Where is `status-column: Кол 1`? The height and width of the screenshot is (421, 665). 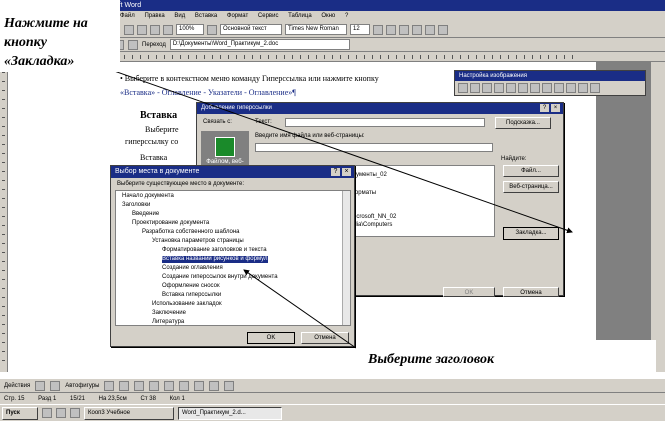 status-column: Кол 1 is located at coordinates (177, 399).